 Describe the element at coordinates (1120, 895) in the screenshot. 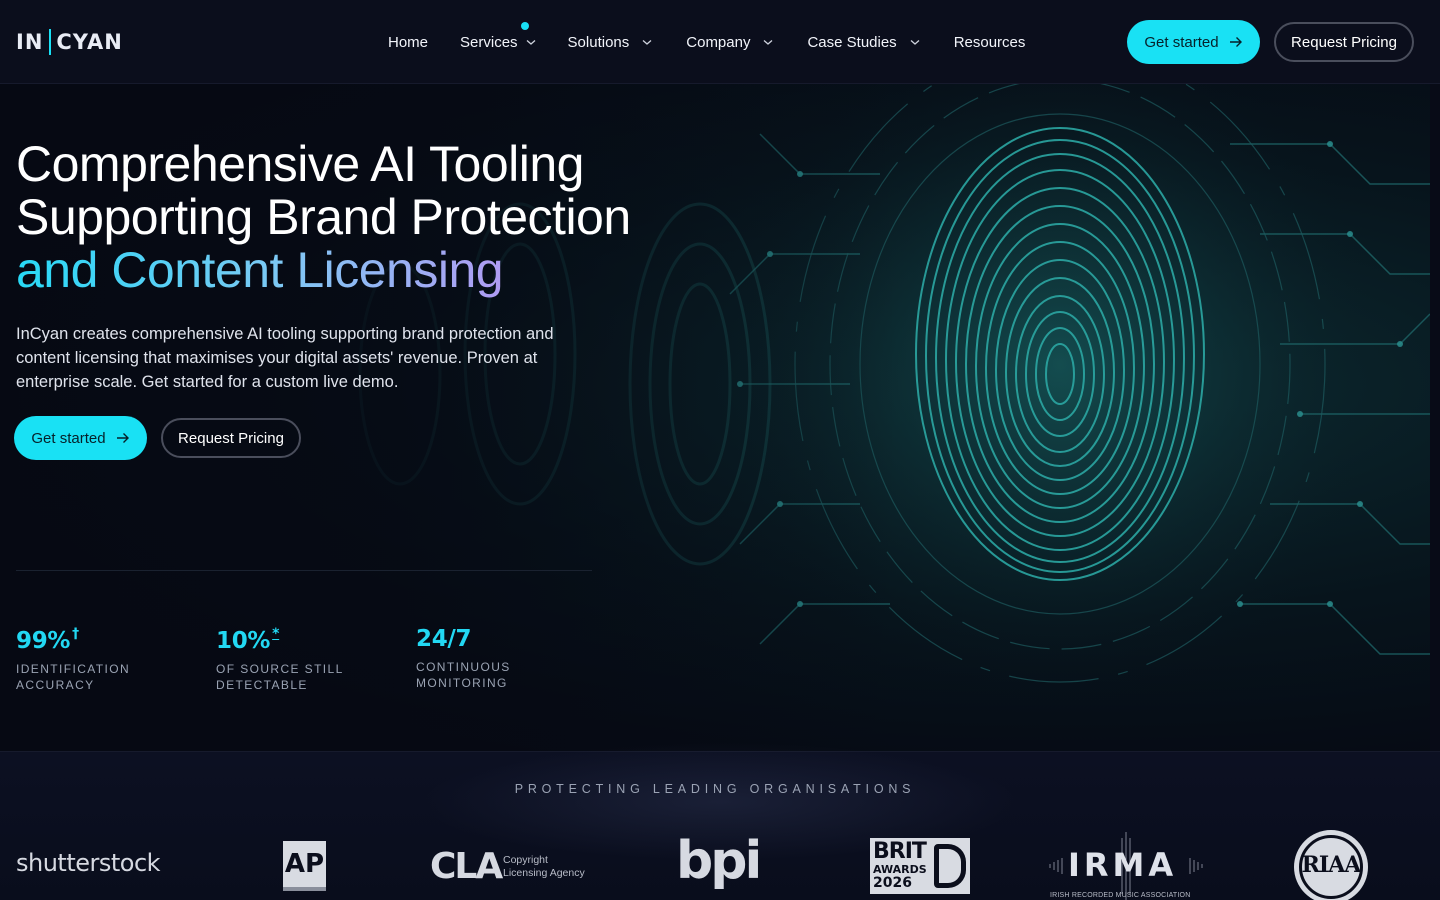

I see `irma-logo-sub: IRISH RECORDED MUSIC ASSOCIATION` at that location.